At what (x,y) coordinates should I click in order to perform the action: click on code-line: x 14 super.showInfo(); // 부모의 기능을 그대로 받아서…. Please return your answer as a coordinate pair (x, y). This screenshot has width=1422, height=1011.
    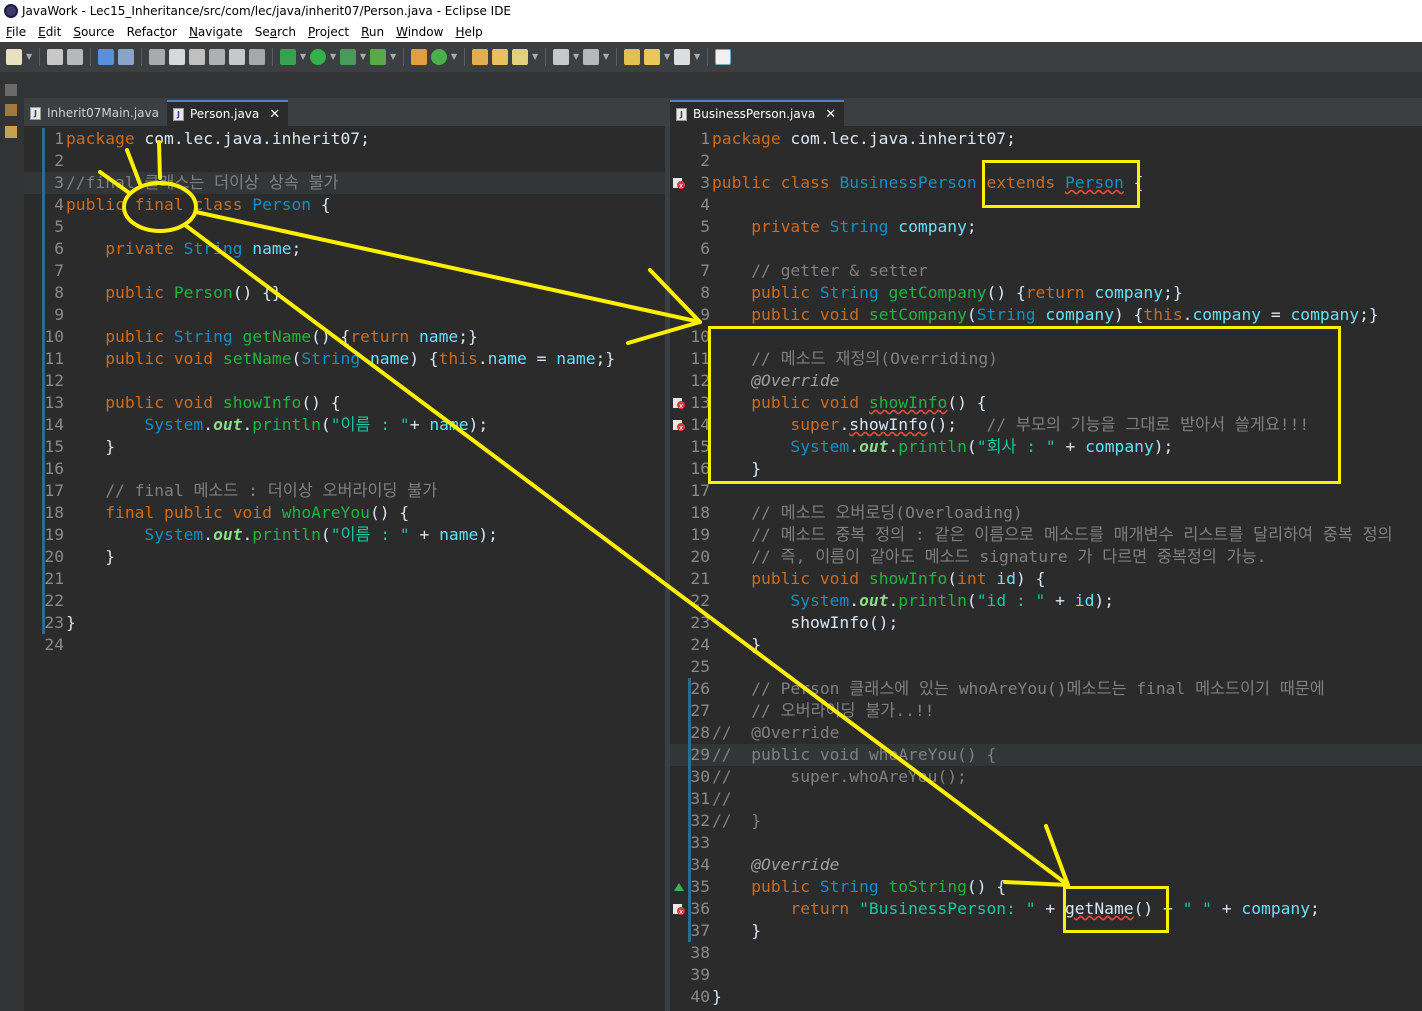
    Looking at the image, I should click on (1046, 425).